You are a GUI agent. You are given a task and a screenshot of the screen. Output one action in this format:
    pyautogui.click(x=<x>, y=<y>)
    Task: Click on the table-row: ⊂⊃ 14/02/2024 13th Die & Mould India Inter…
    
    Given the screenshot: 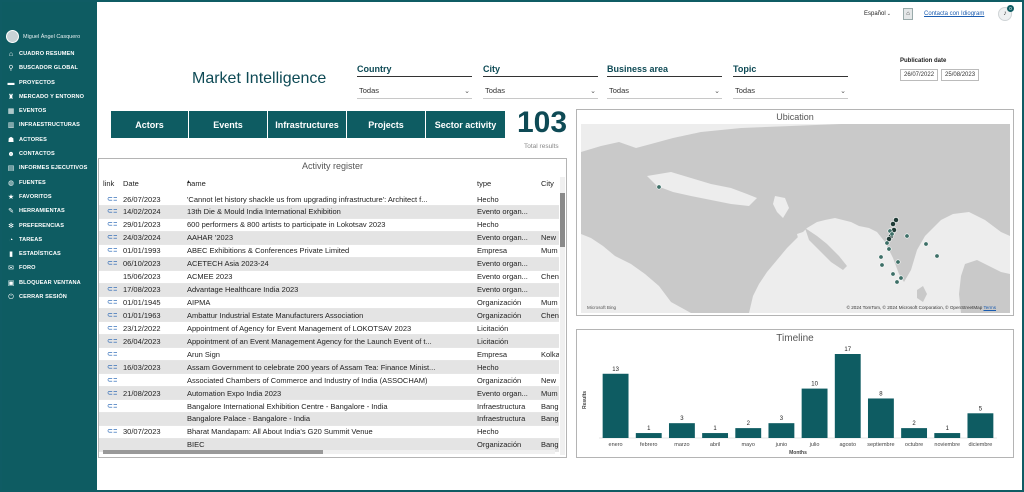 What is the action you would take?
    pyautogui.click(x=329, y=212)
    